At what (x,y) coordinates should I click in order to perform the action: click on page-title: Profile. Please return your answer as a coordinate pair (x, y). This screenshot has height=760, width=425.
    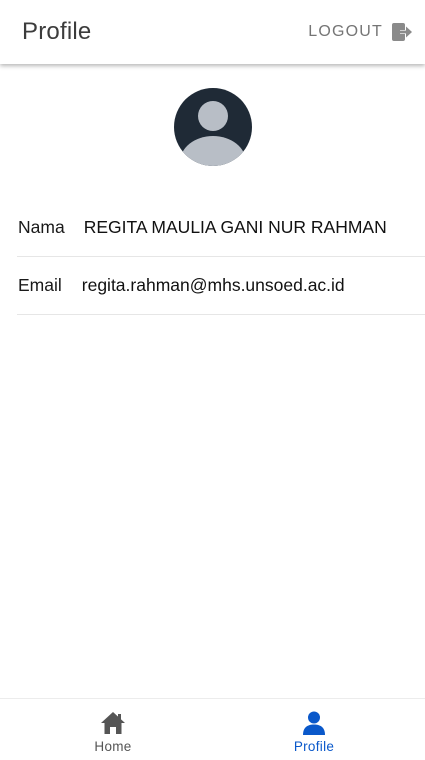
    Looking at the image, I should click on (57, 31).